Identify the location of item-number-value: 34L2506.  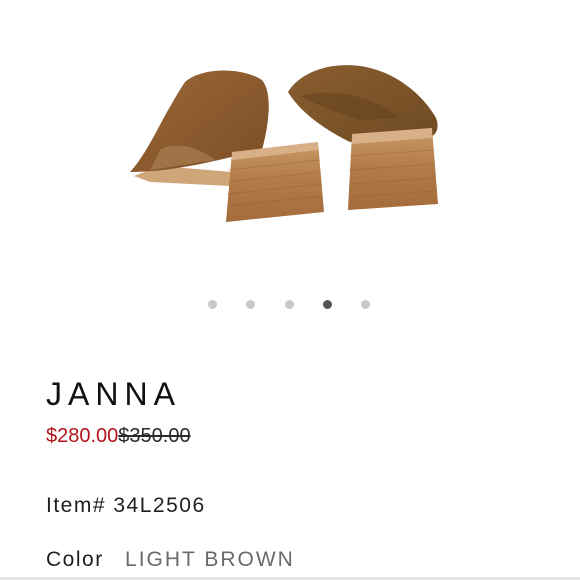
(159, 505).